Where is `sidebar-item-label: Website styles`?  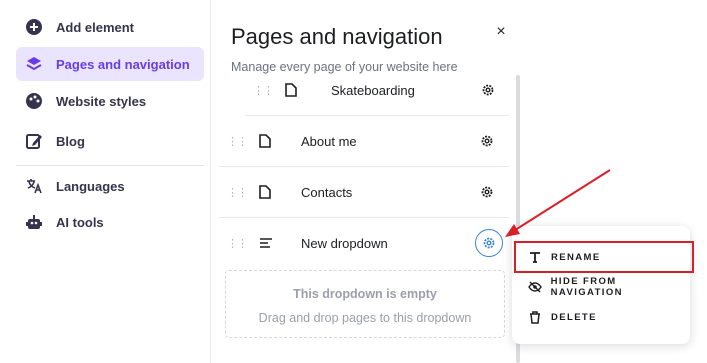 sidebar-item-label: Website styles is located at coordinates (101, 101).